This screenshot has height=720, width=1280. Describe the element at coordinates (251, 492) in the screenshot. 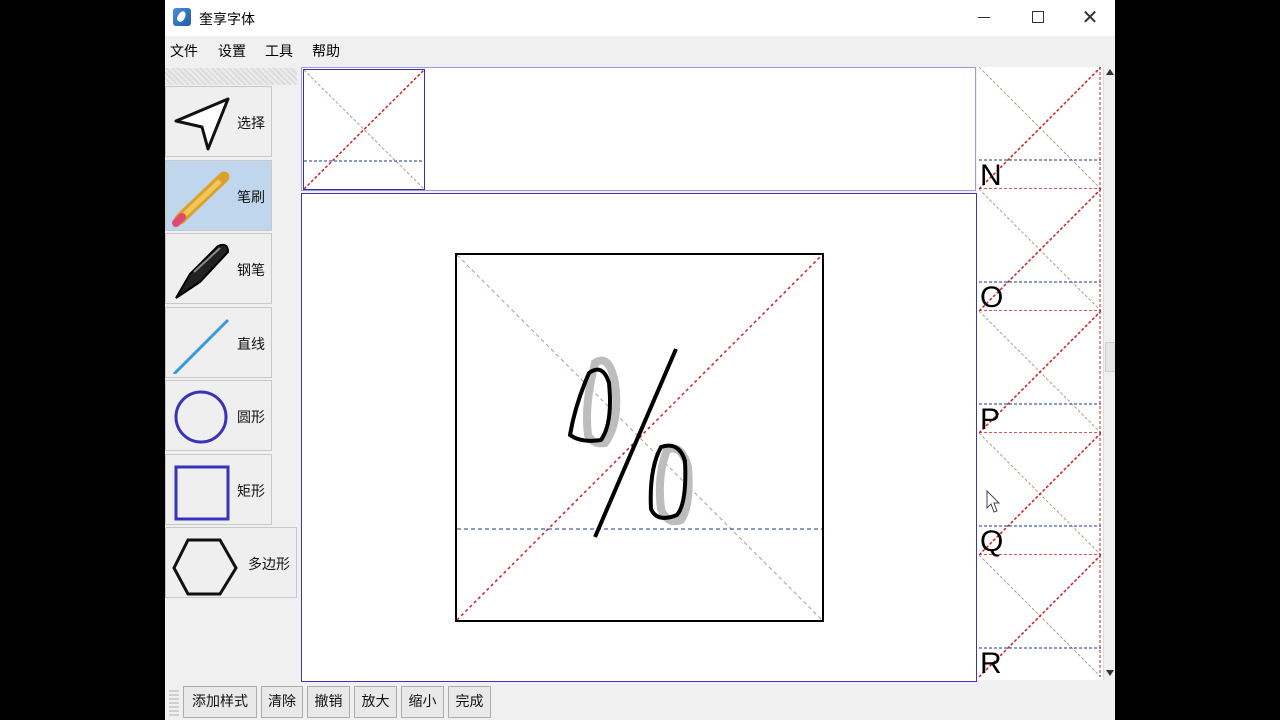

I see `tool-rectangle-label: 矩形` at that location.